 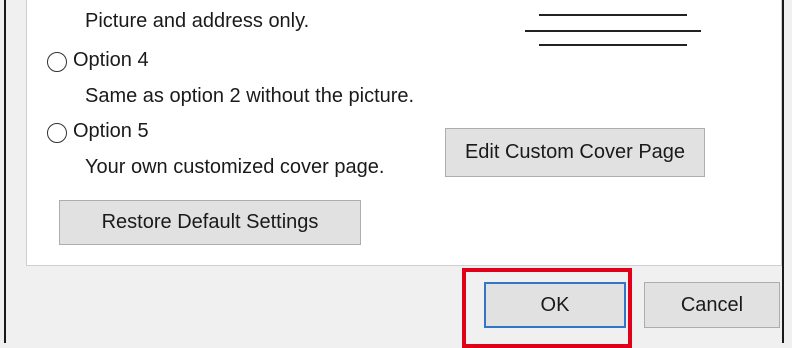 What do you see at coordinates (712, 305) in the screenshot?
I see `cancel-button: Cancel` at bounding box center [712, 305].